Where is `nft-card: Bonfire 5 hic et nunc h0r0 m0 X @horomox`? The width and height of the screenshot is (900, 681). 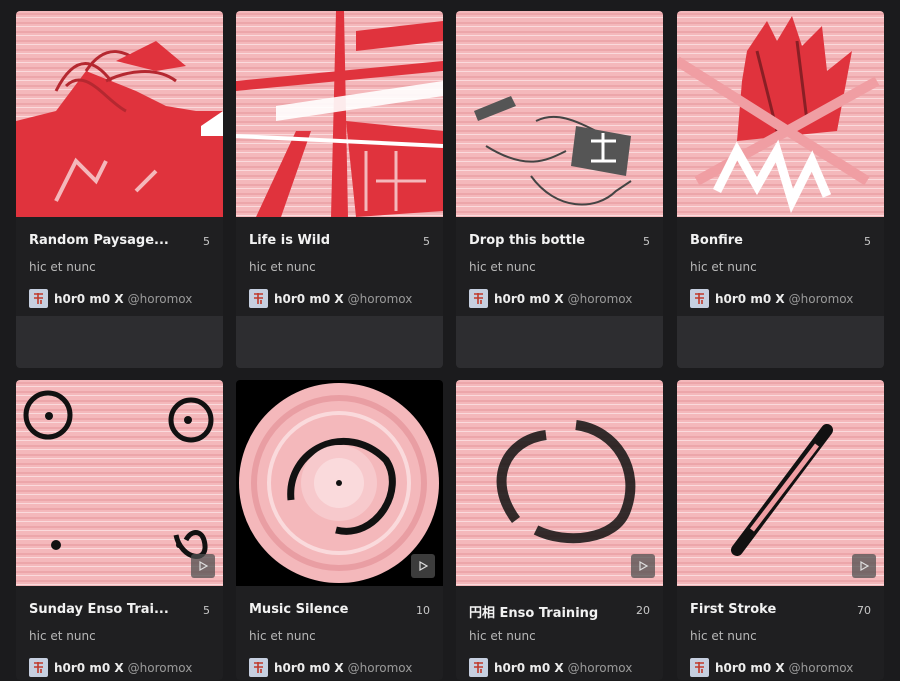
nft-card: Bonfire 5 hic et nunc h0r0 m0 X @horomox is located at coordinates (780, 189).